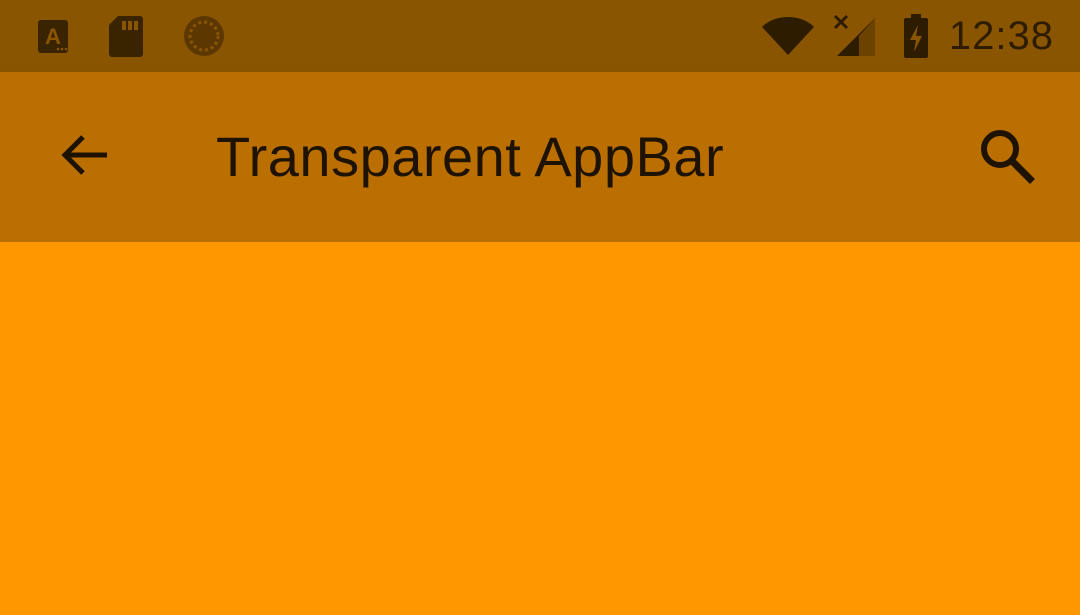 This screenshot has height=615, width=1080. I want to click on system-status-icons: 12:38, so click(907, 36).